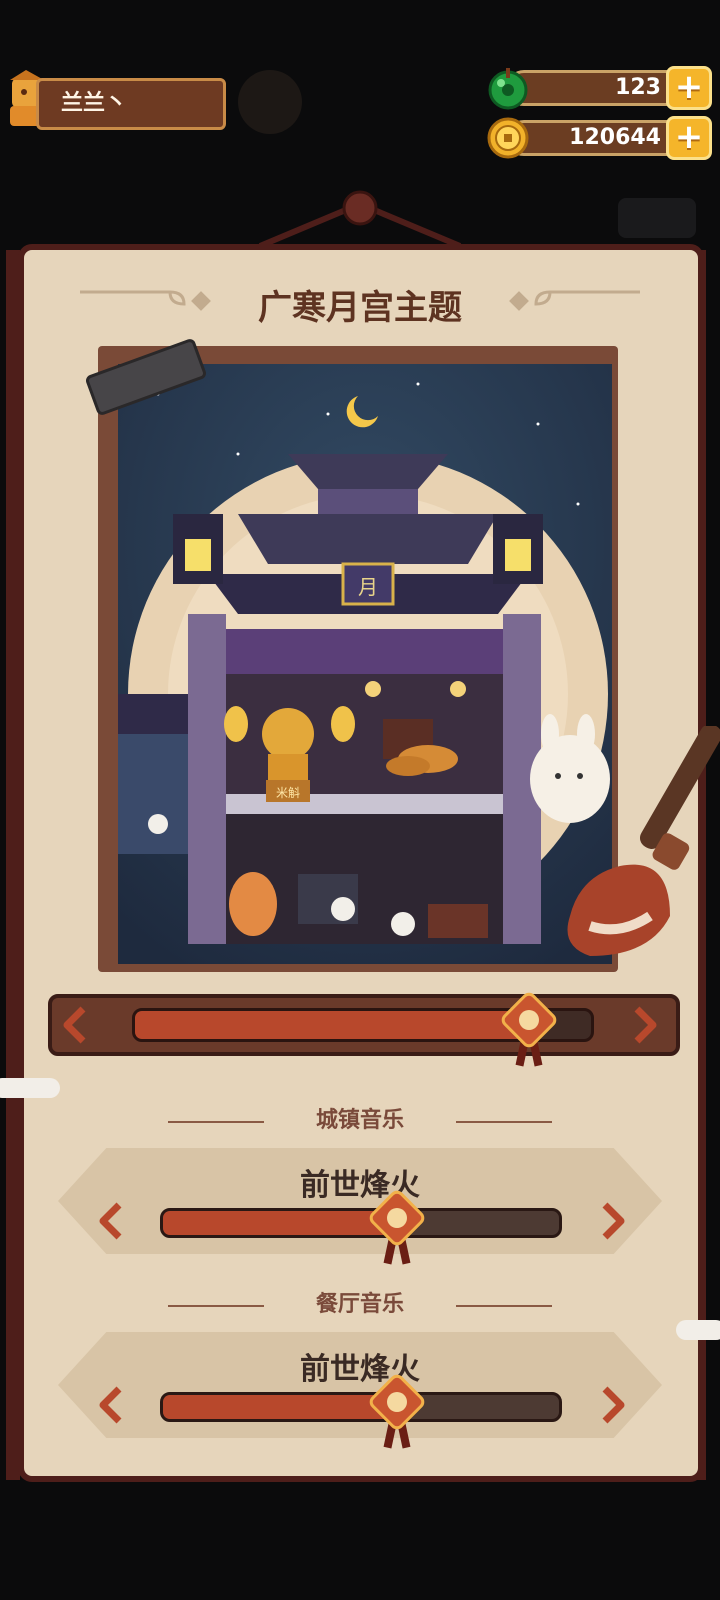  What do you see at coordinates (596, 138) in the screenshot?
I see `coin-count: 120644` at bounding box center [596, 138].